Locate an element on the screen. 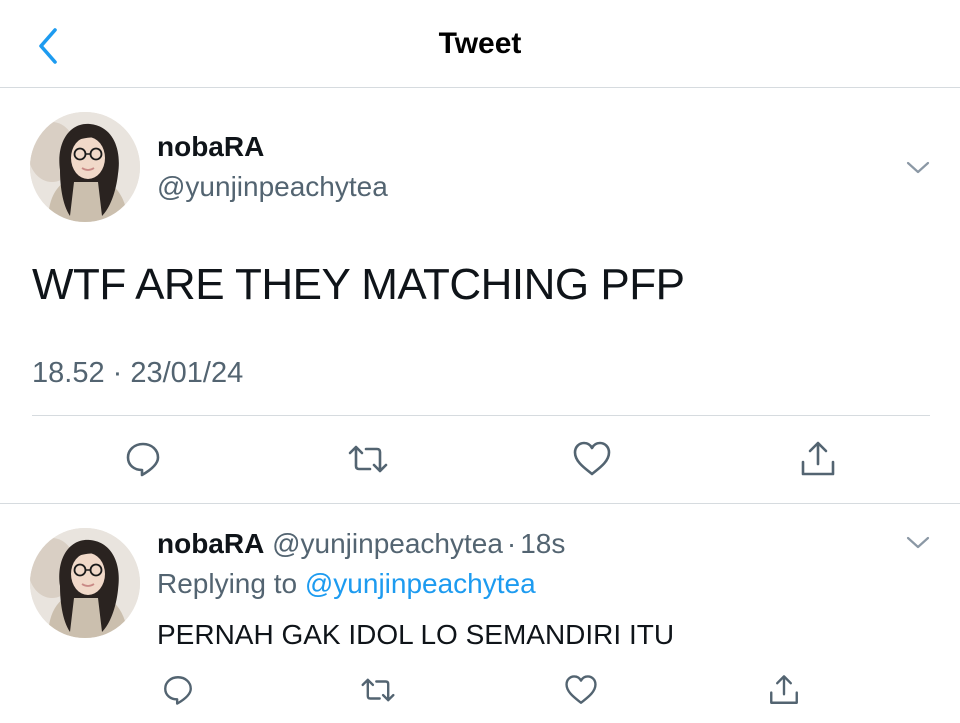  reply-header: nobaRA @yunjinpeachytea · 18s is located at coordinates (361, 544).